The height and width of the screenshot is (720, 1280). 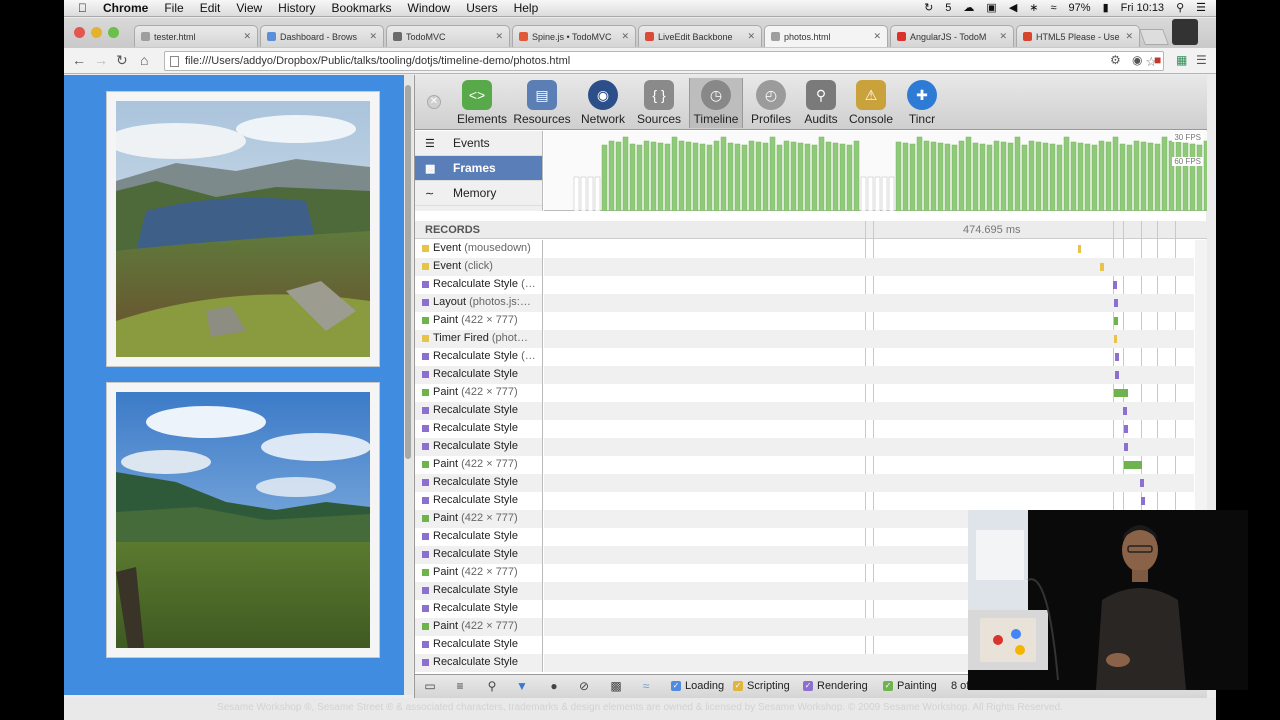 I want to click on clock: Fri 10:13, so click(x=1142, y=8).